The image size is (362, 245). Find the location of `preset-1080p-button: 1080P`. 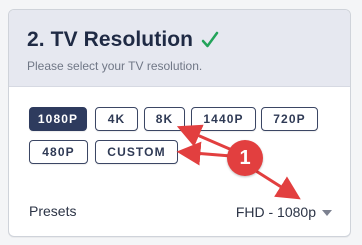

preset-1080p-button: 1080P is located at coordinates (58, 119).